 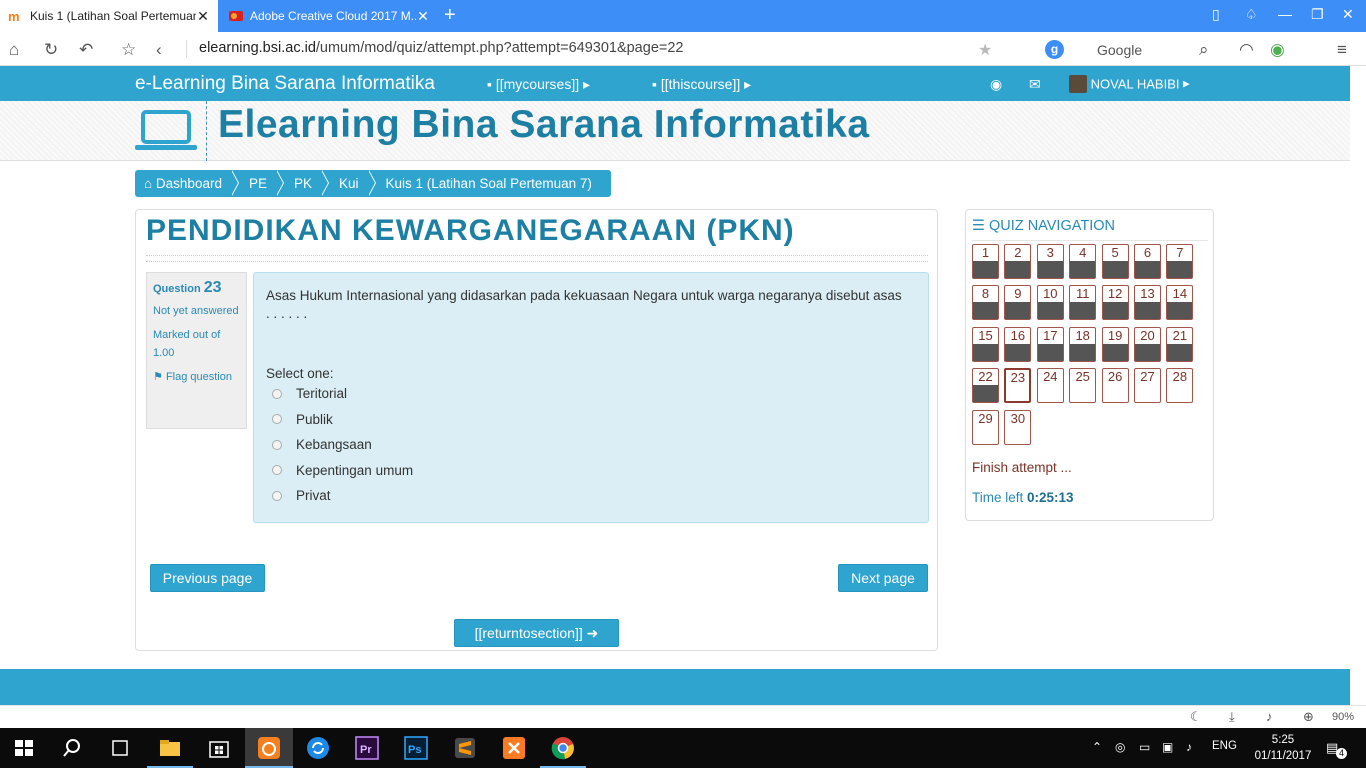 I want to click on google-search-icon: g, so click(x=1054, y=49).